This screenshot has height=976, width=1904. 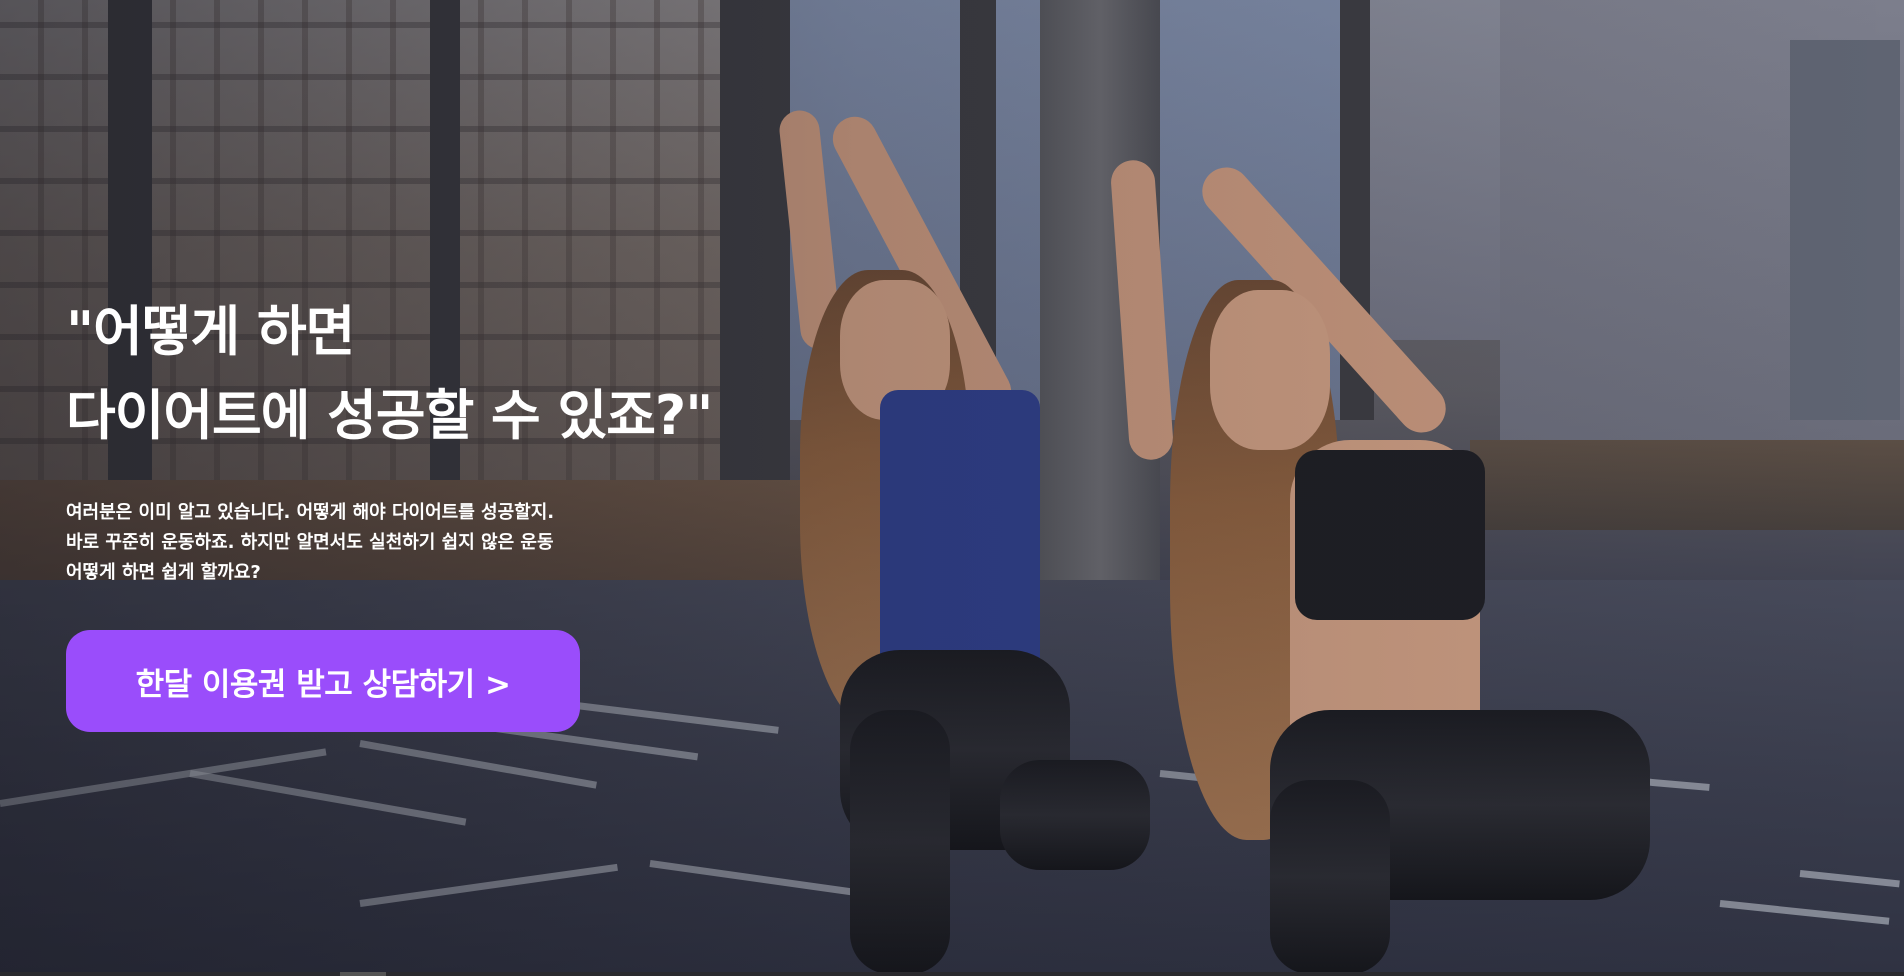 I want to click on description-line: 여러분은 이미 알고 있습니다. 어떻게 해야 다이어트를 성공할지., so click(x=310, y=512).